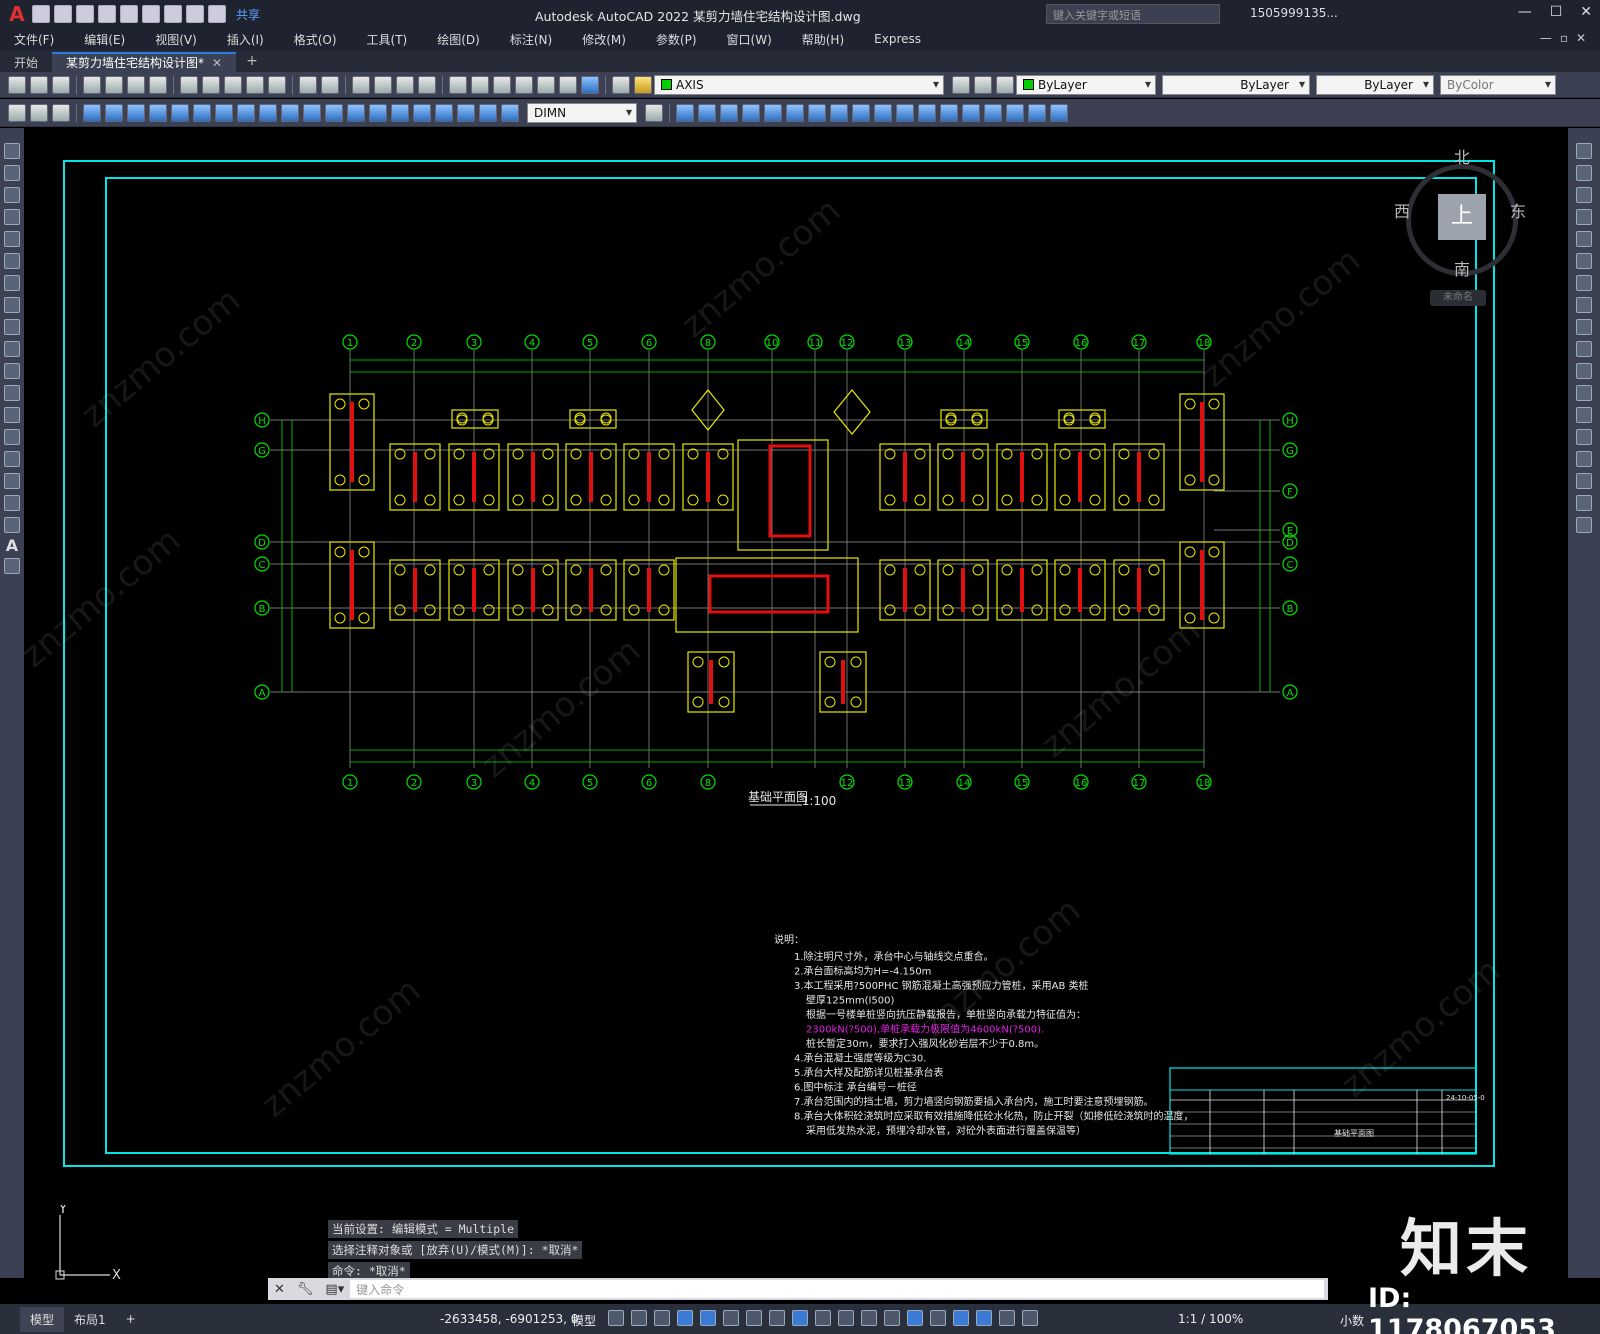 The image size is (1600, 1334). Describe the element at coordinates (224, 112) in the screenshot. I see `dim-diameter-icon` at that location.